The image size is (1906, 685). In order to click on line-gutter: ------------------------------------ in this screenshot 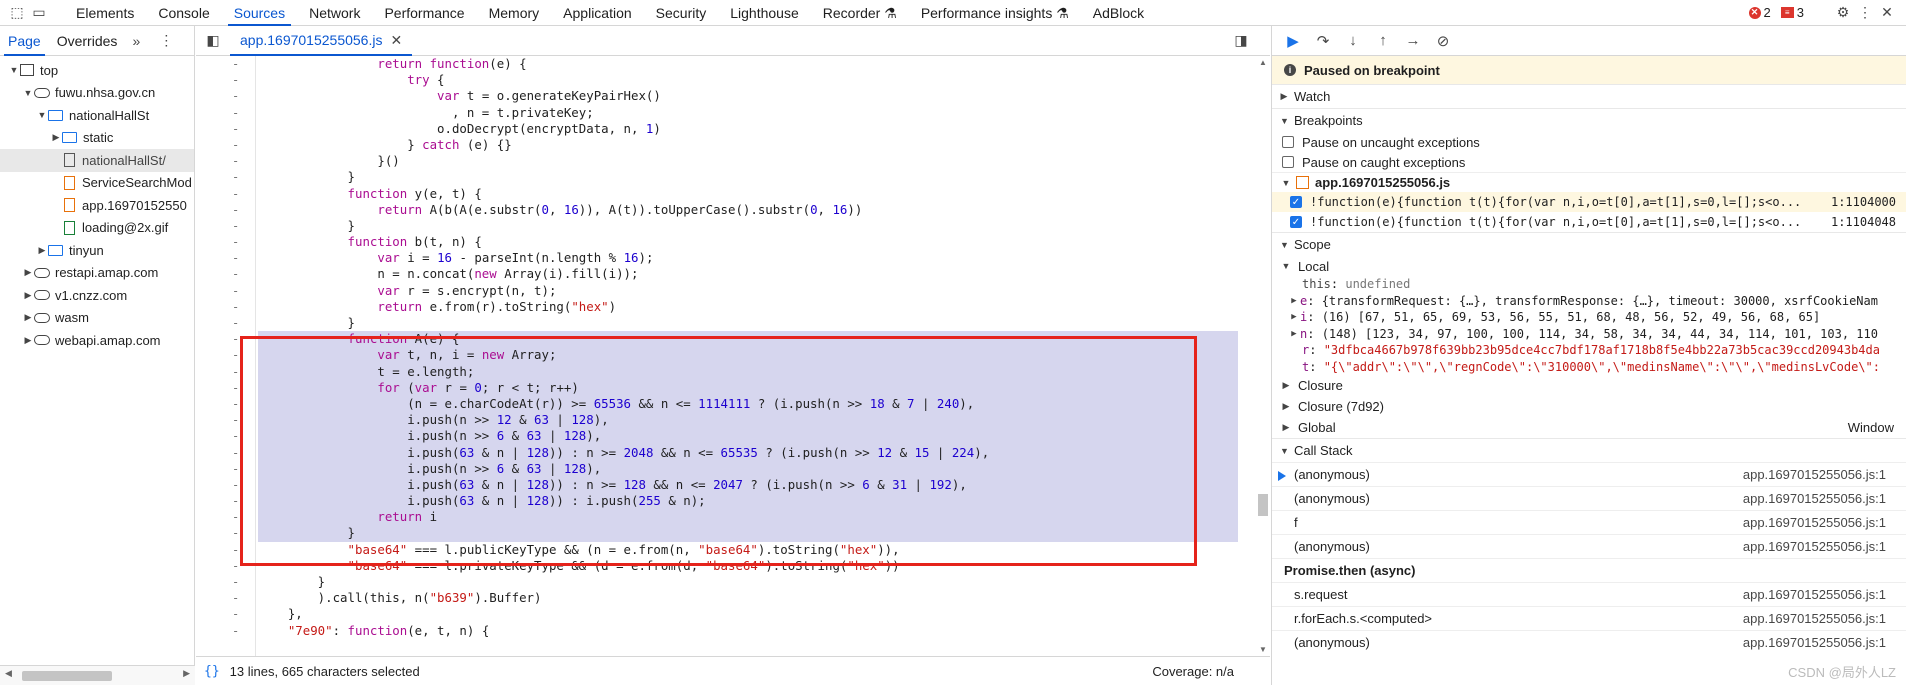, I will do `click(226, 356)`.